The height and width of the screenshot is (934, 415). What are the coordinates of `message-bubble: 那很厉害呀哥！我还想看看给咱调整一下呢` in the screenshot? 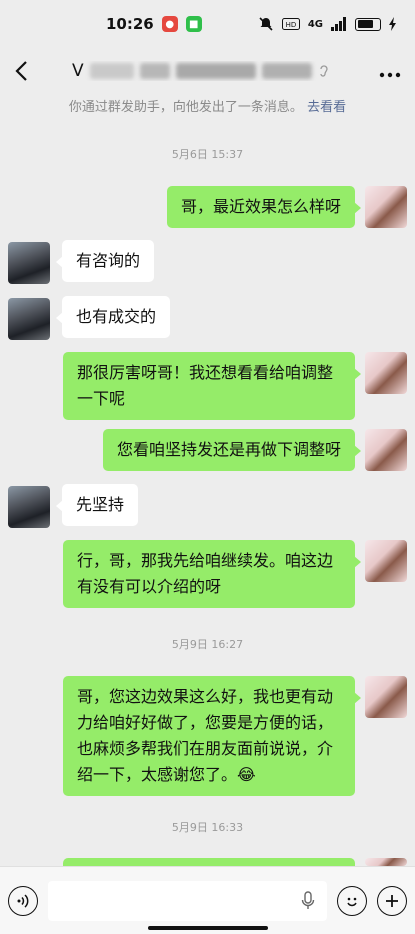 It's located at (212, 386).